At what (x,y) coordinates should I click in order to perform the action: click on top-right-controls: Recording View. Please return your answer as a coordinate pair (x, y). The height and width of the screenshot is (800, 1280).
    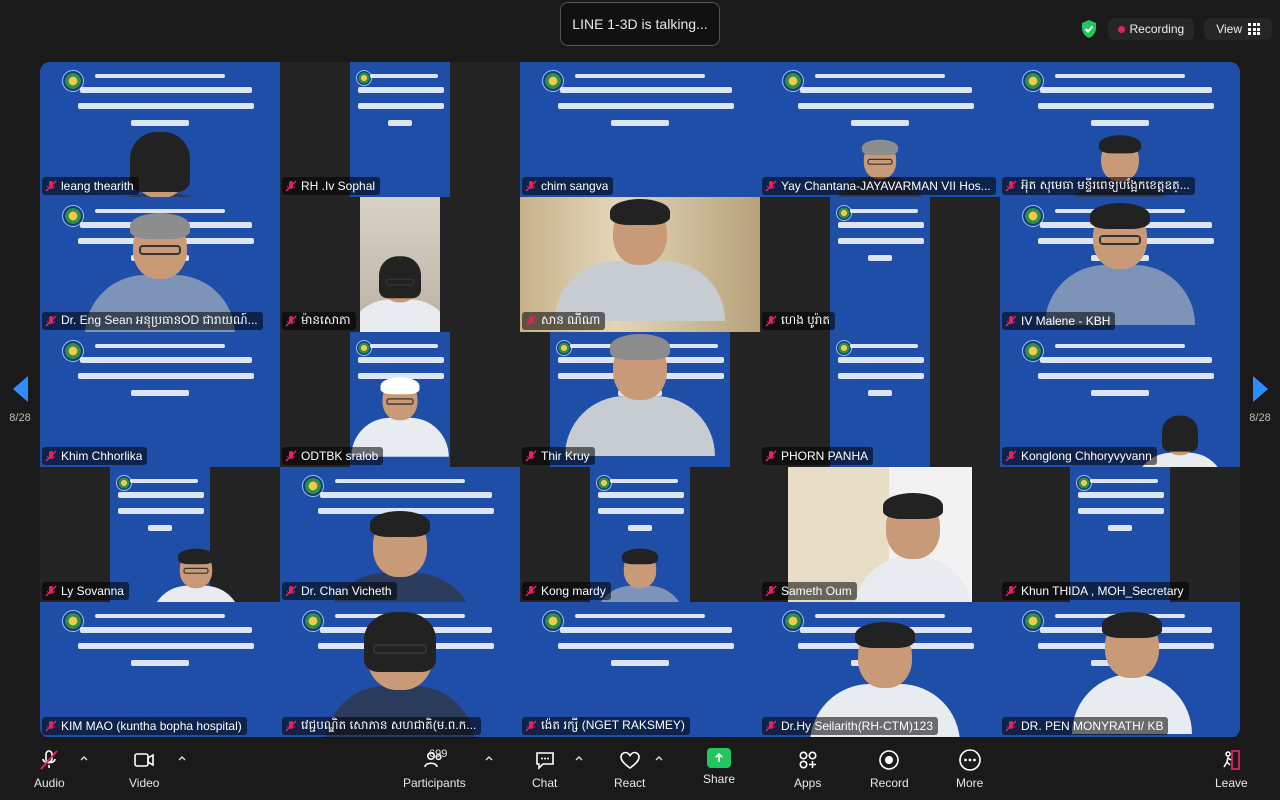
    Looking at the image, I should click on (1176, 29).